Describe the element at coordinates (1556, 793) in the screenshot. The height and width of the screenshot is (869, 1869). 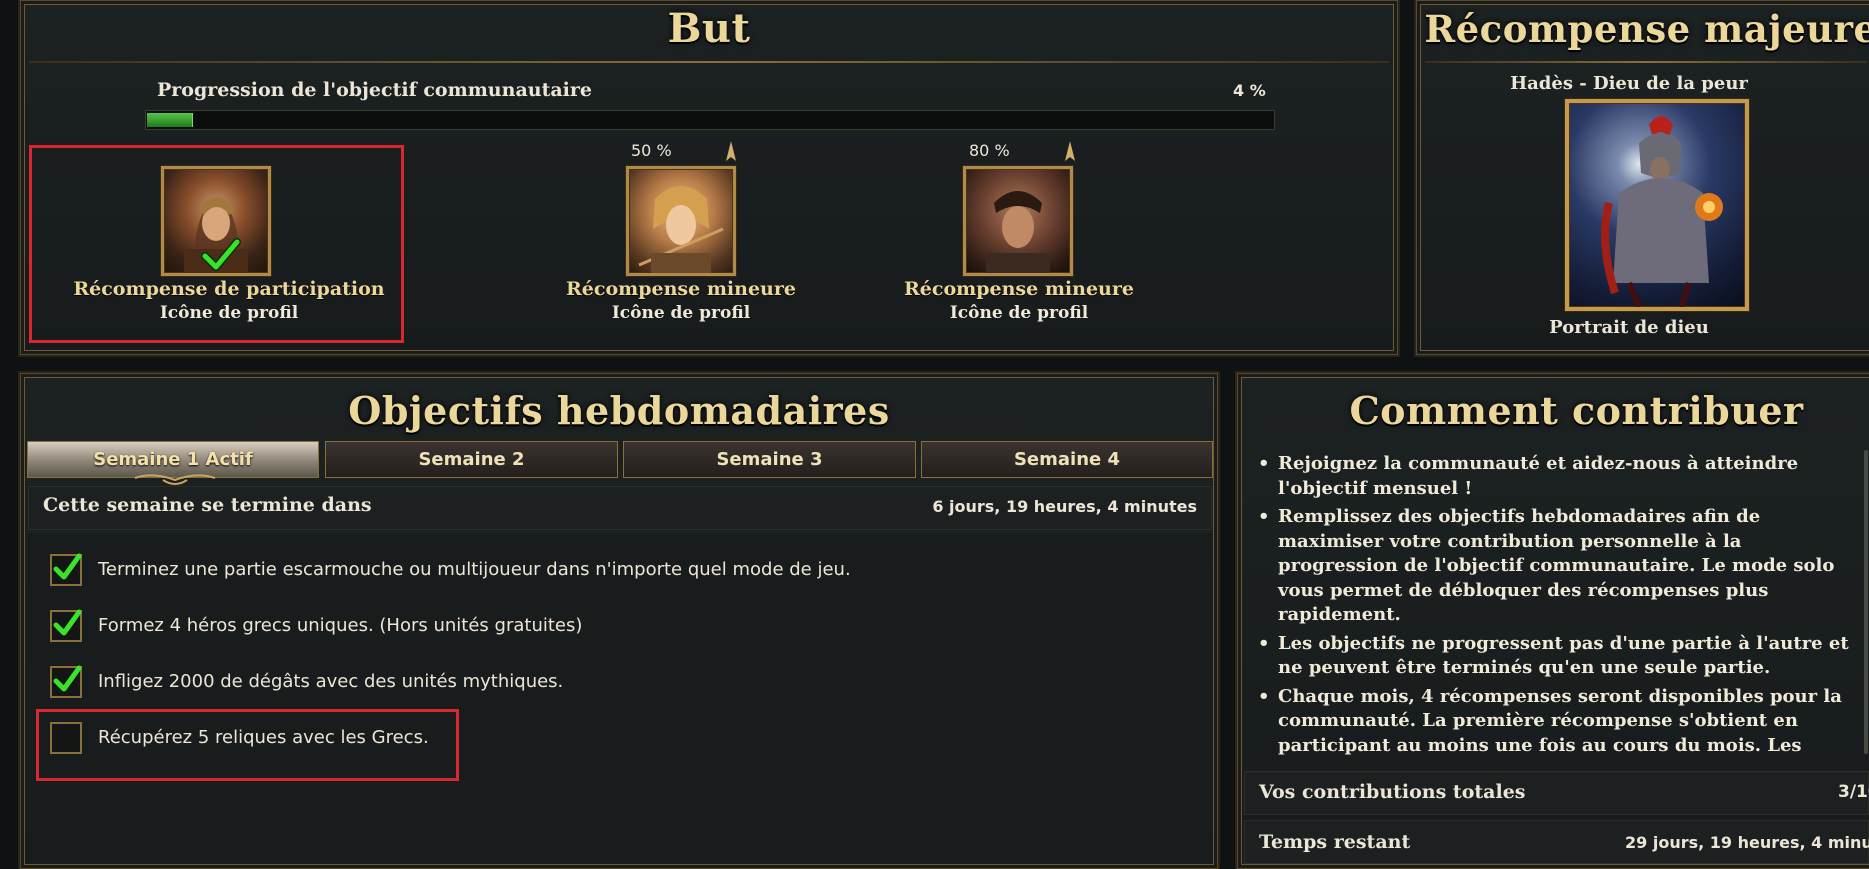
I see `total-contributions-row: Vos contributions totales 3/10` at that location.